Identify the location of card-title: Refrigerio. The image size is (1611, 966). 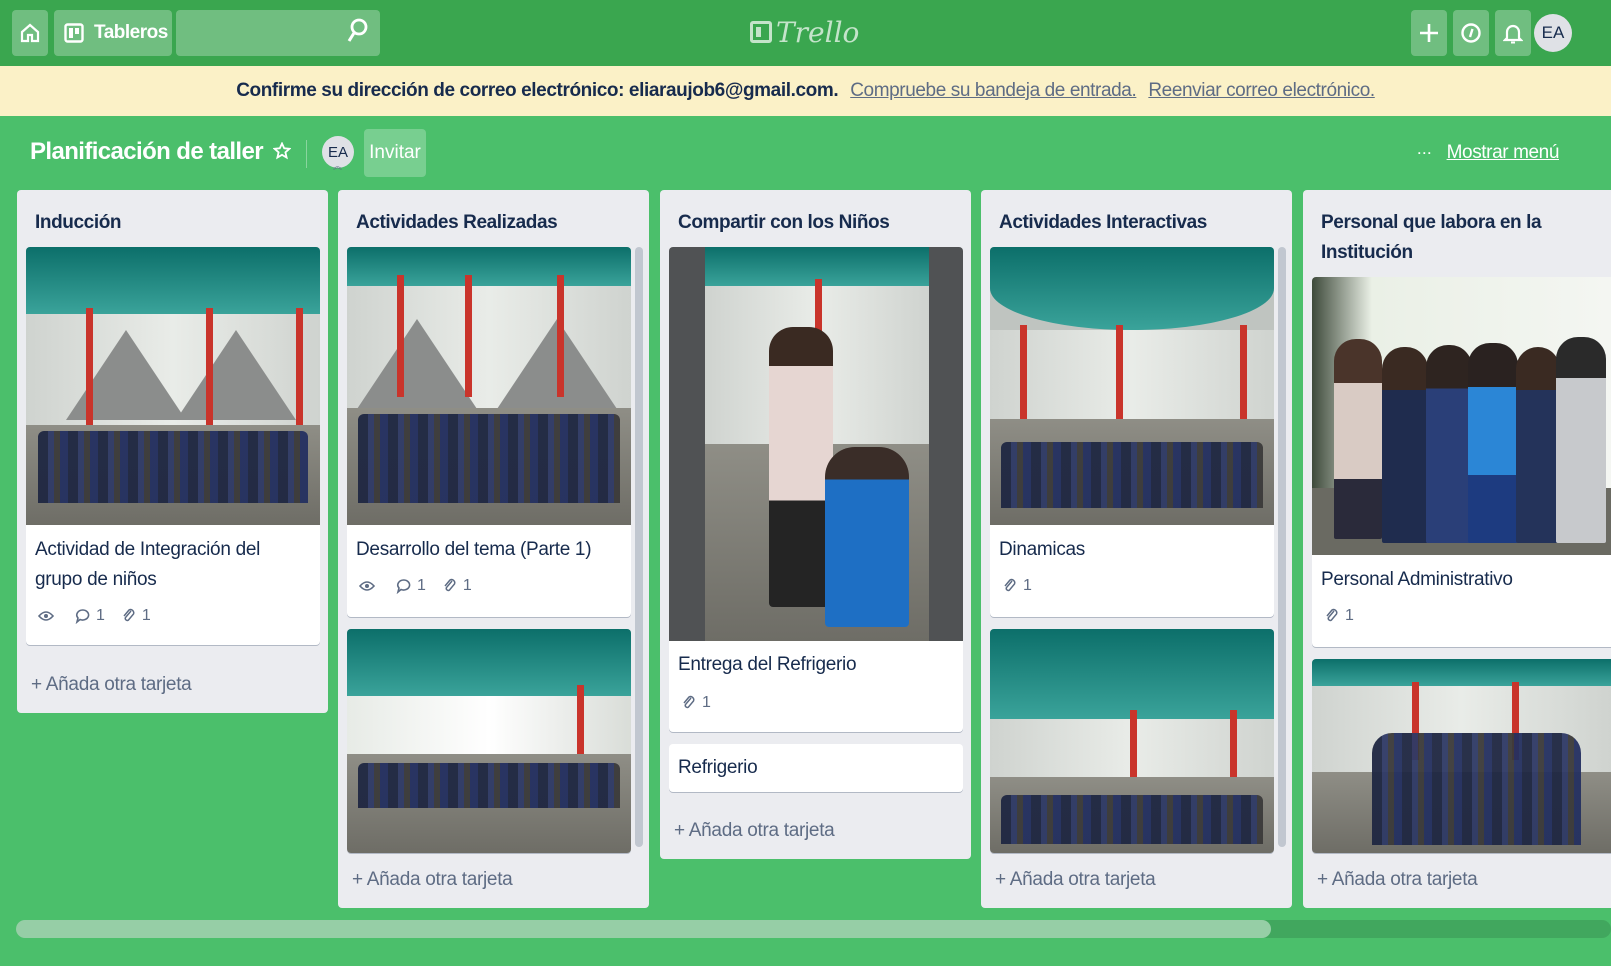
(718, 767).